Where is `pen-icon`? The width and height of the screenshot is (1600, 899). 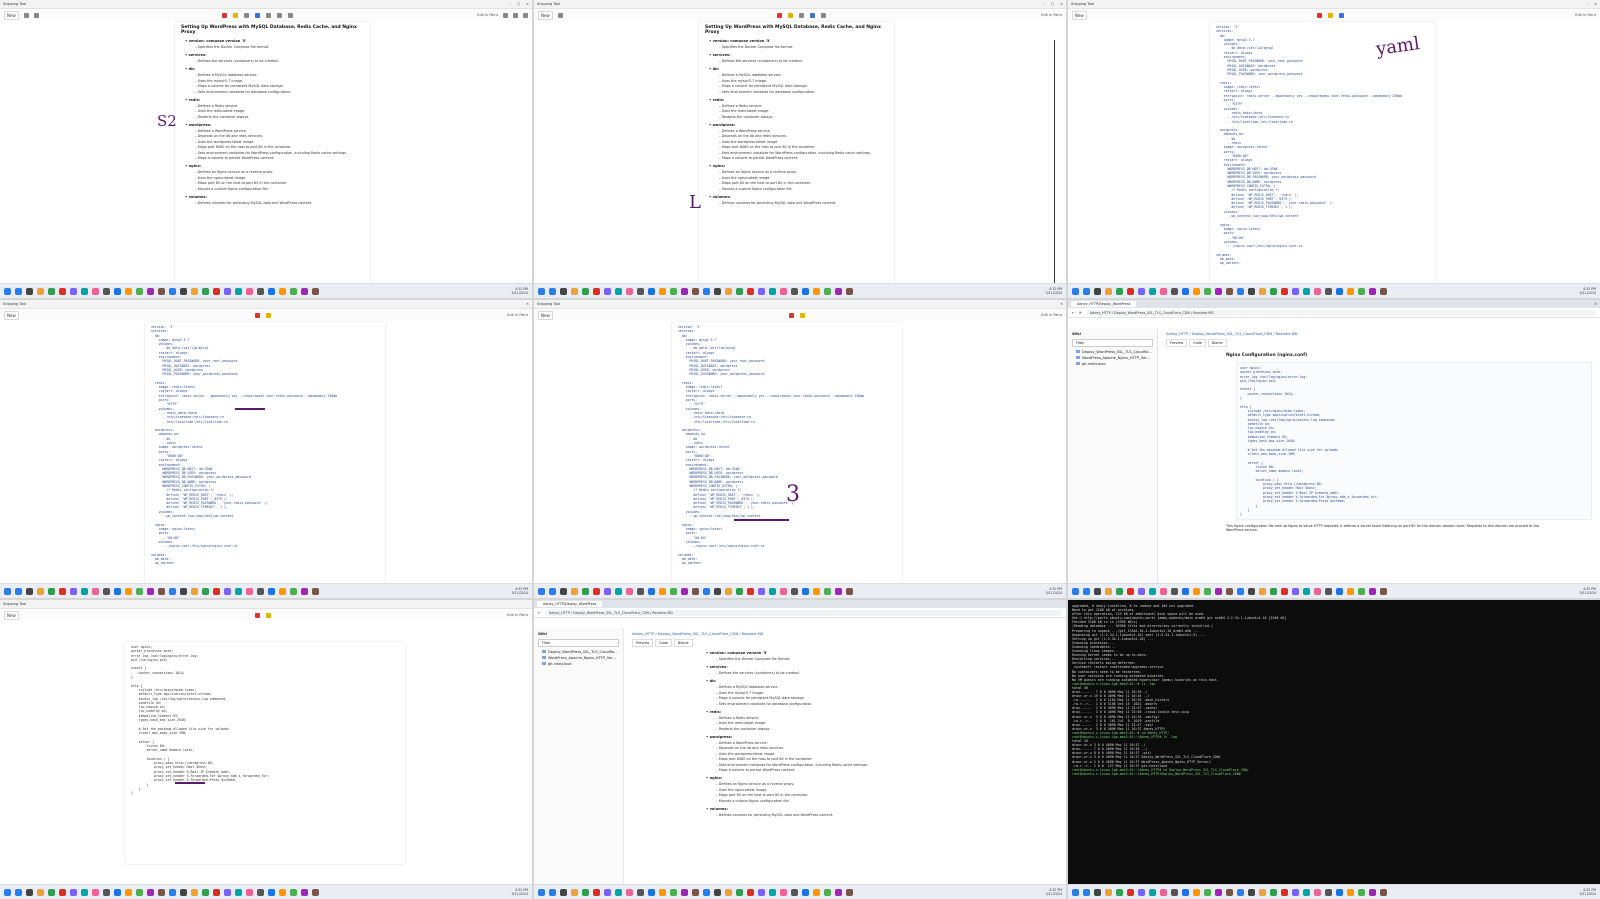 pen-icon is located at coordinates (780, 15).